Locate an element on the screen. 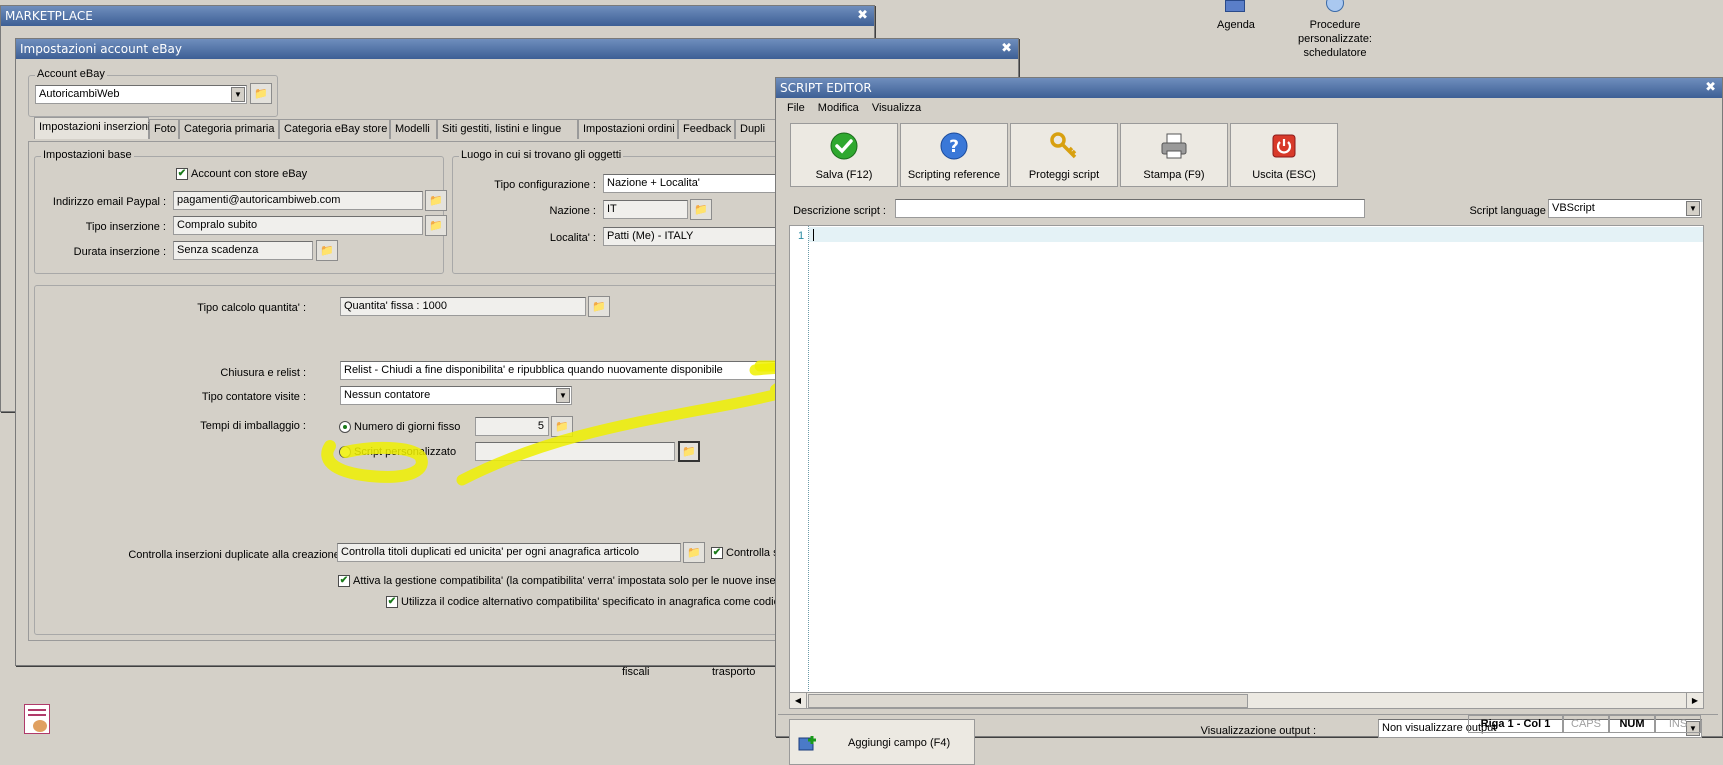 The height and width of the screenshot is (765, 1723). status-num: NUM is located at coordinates (1632, 724).